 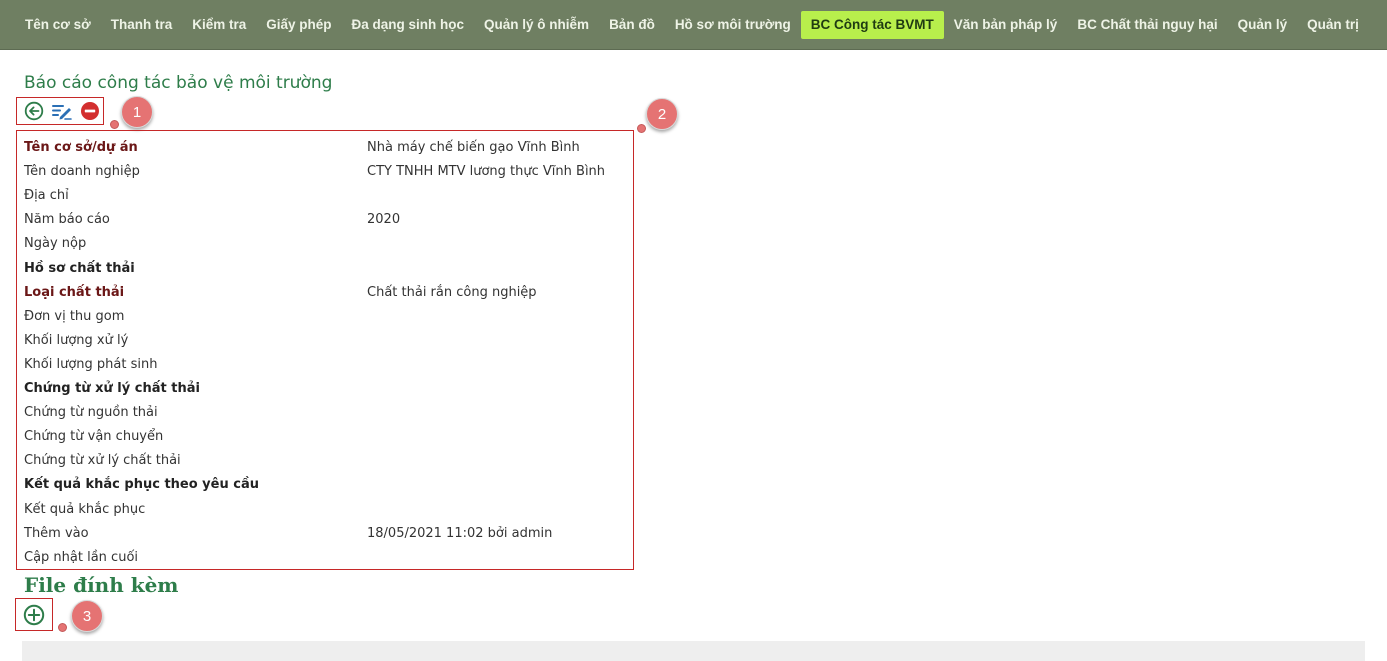 What do you see at coordinates (94, 437) in the screenshot?
I see `detail-label: Chứng từ vận chuyển` at bounding box center [94, 437].